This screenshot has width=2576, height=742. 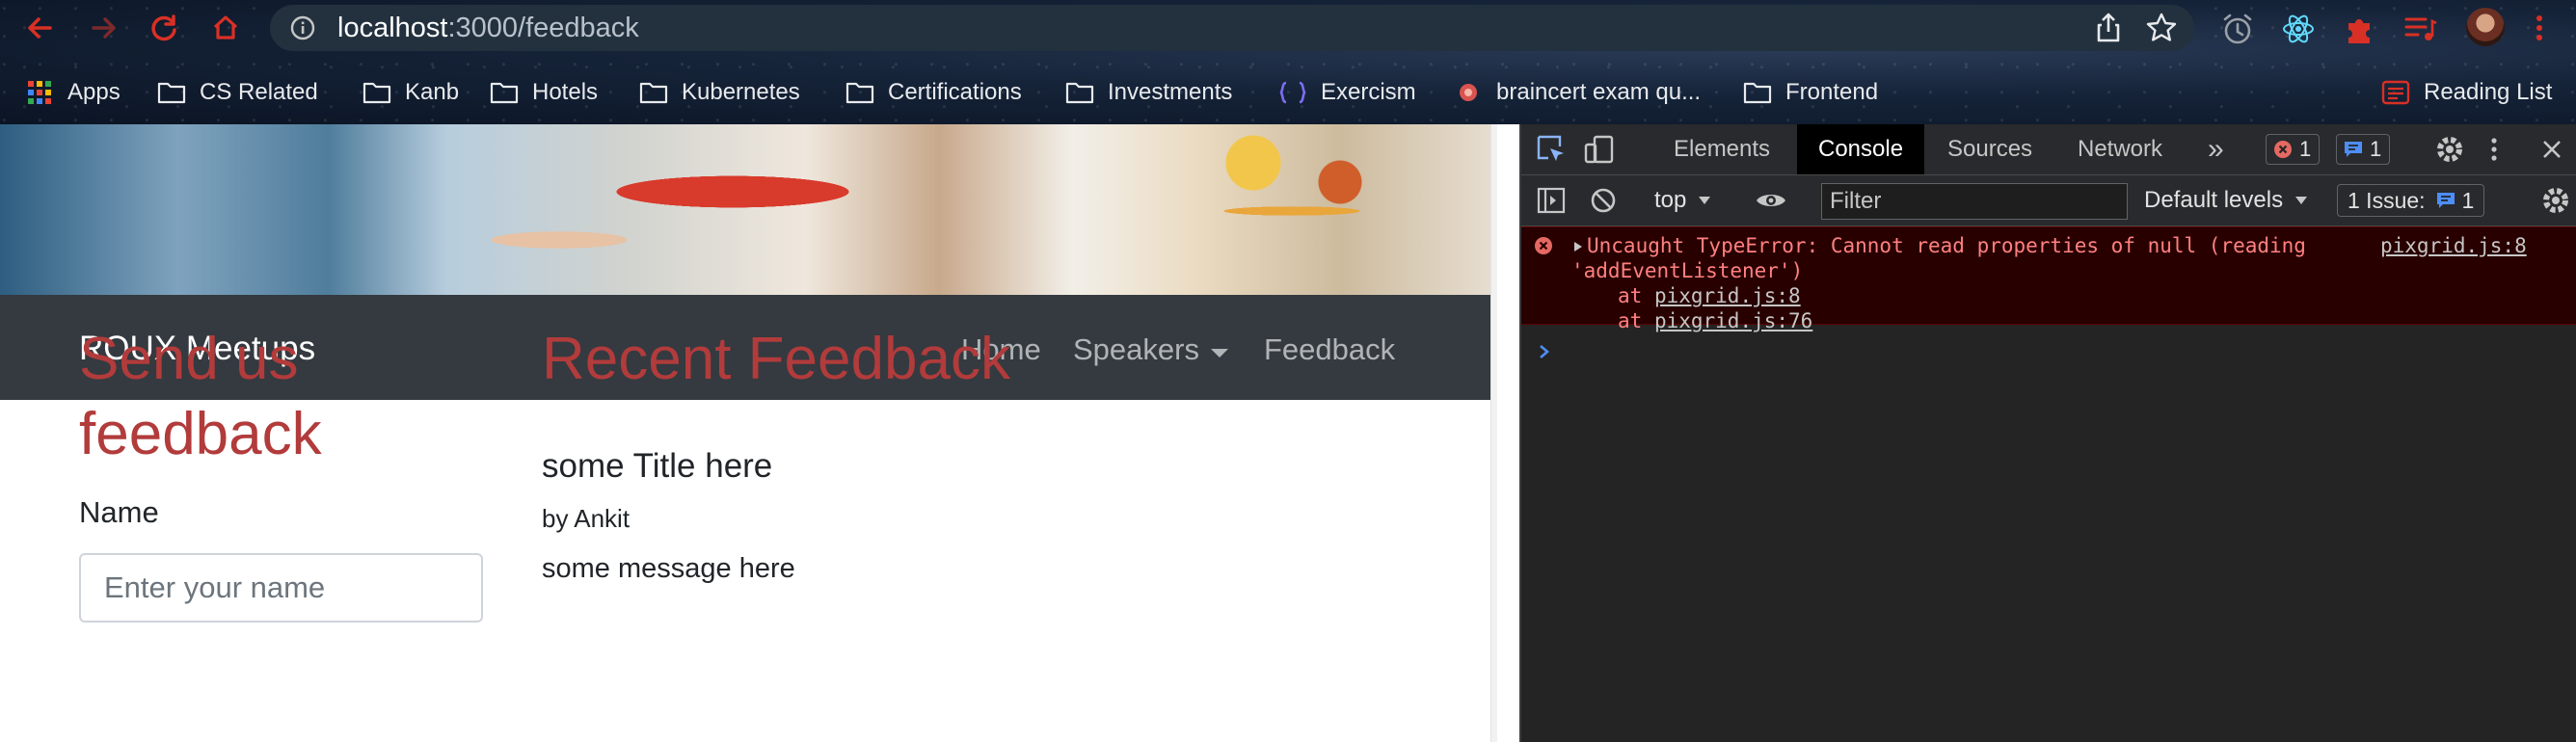 I want to click on bookmark-exercism: Exercism, so click(x=1347, y=92).